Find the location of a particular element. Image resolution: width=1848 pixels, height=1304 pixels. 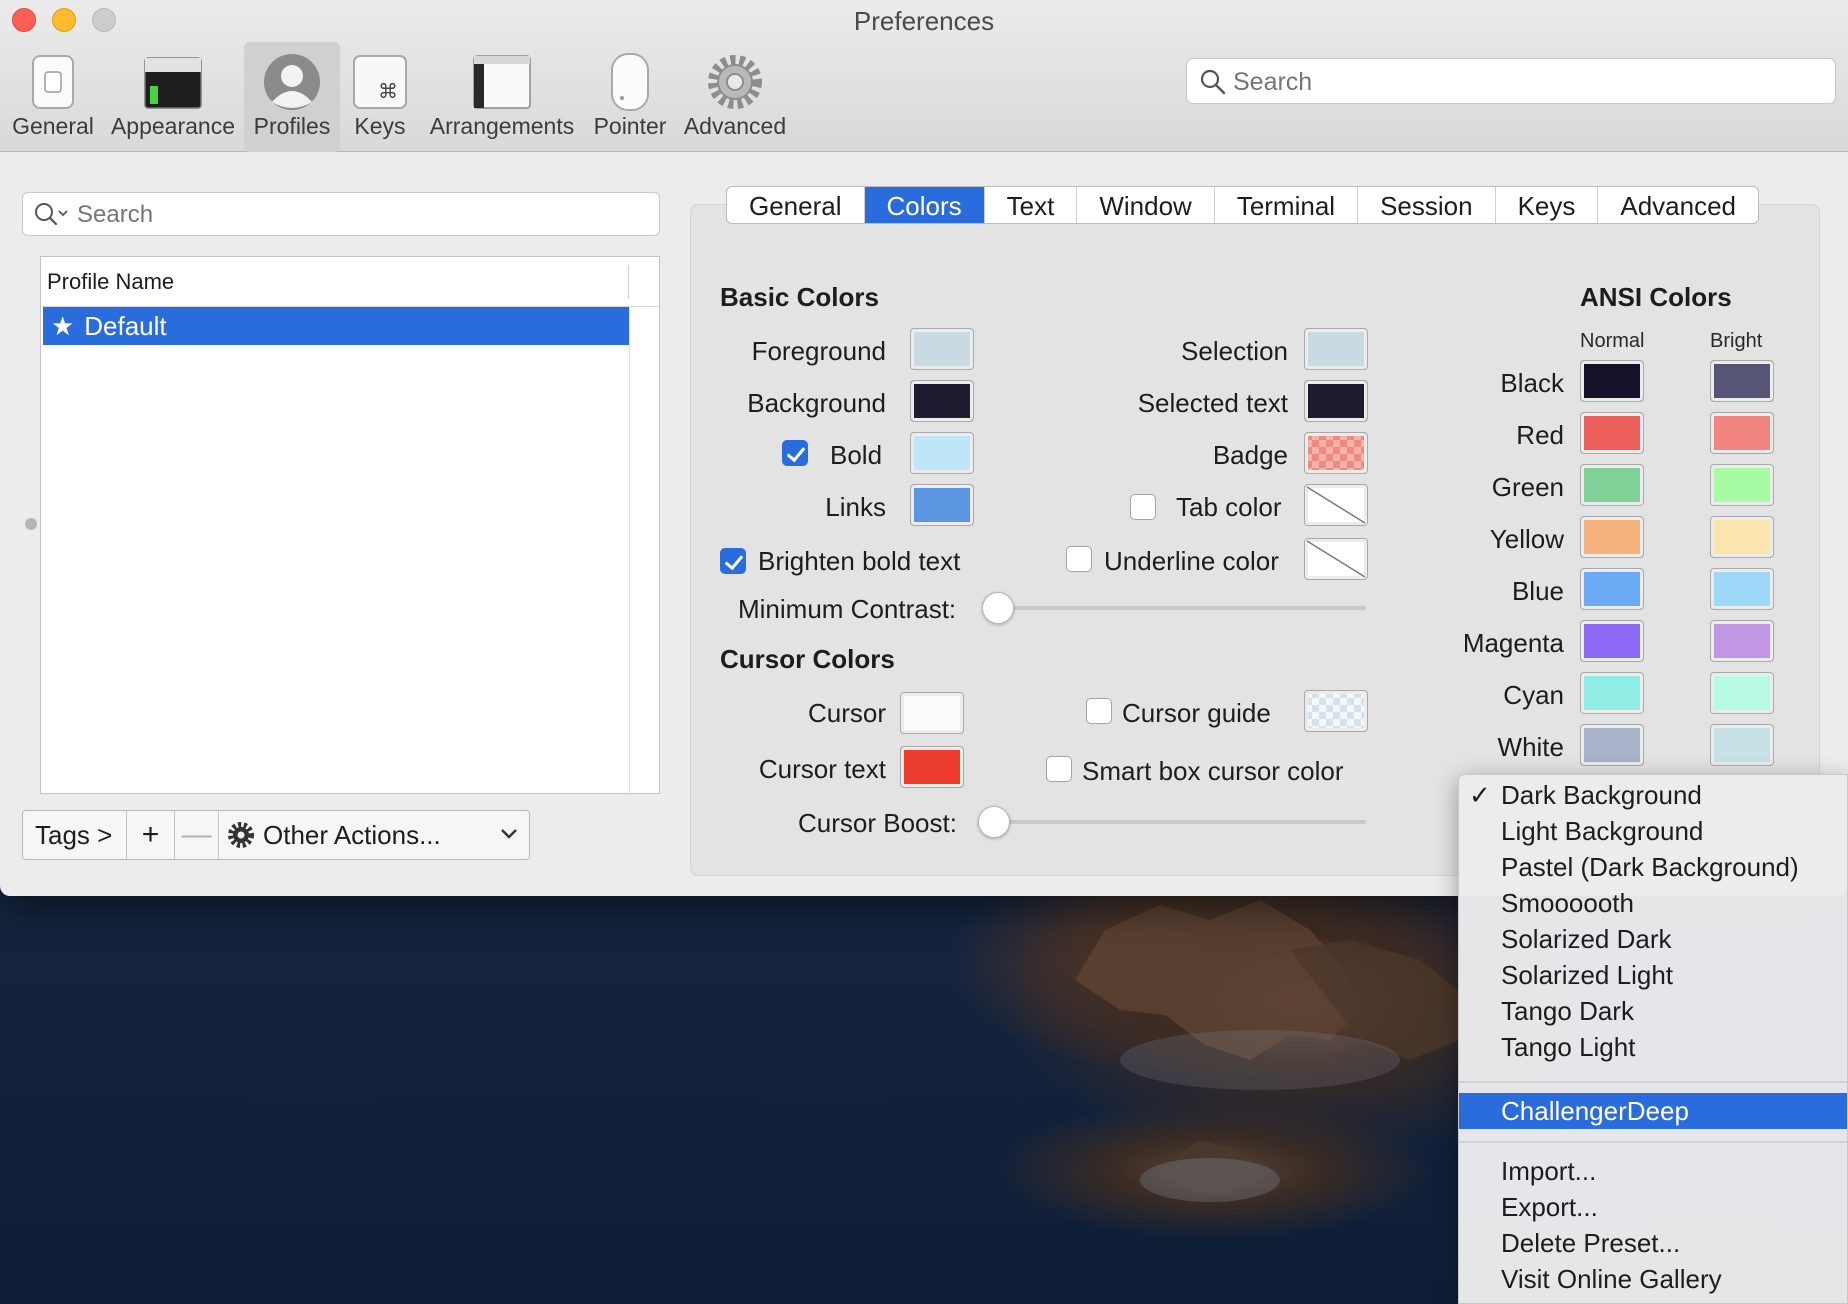

star-icon: ★ is located at coordinates (63, 326).